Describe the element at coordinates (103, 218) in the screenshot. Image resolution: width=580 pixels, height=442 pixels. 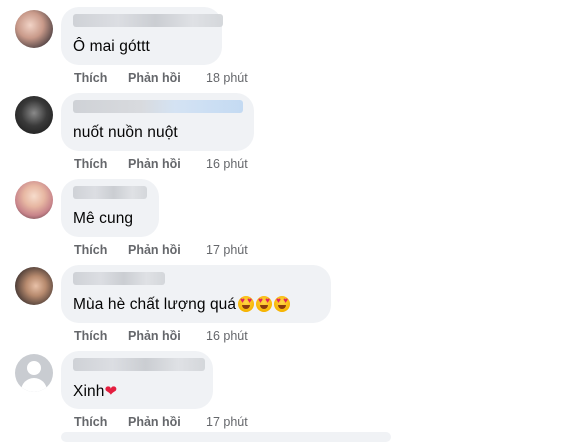
I see `comment-text: Mê cung` at that location.